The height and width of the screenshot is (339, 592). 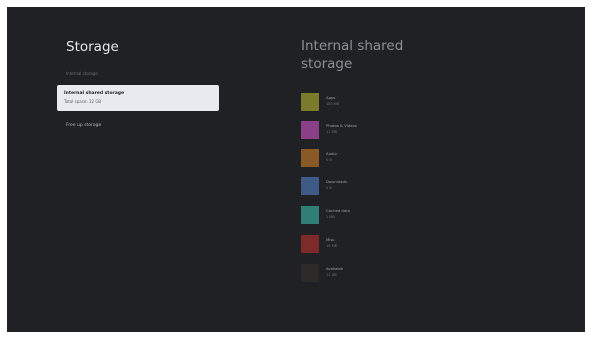 I want to click on category-name: Apps, so click(x=331, y=97).